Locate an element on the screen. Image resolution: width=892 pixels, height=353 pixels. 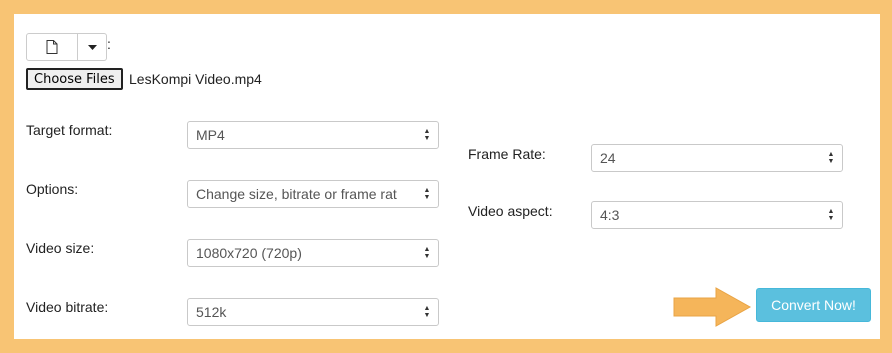
frame-rate-label: Frame Rate: is located at coordinates (507, 154).